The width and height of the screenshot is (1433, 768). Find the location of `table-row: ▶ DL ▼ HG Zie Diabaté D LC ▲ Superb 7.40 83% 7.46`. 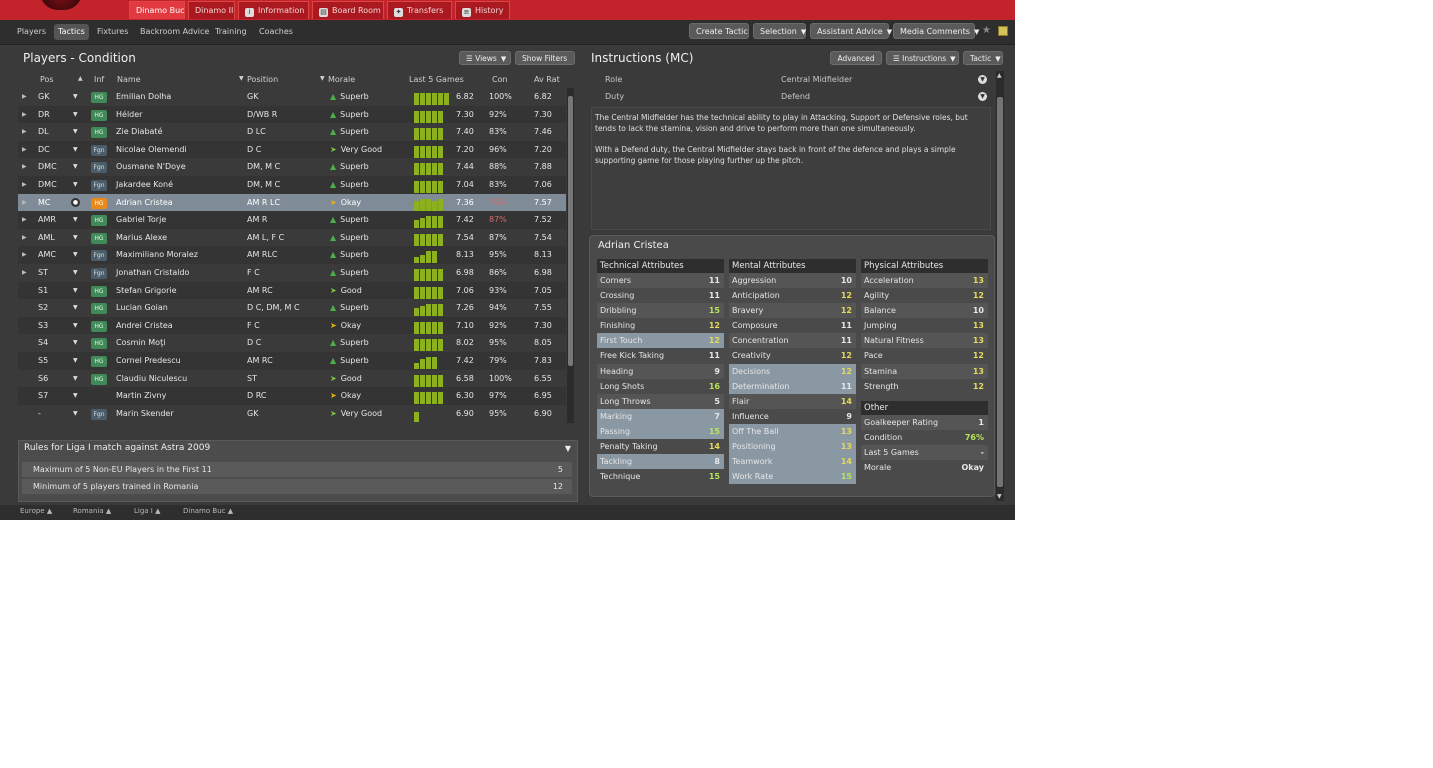

table-row: ▶ DL ▼ HG Zie Diabaté D LC ▲ Superb 7.40 83% 7.46 is located at coordinates (292, 132).